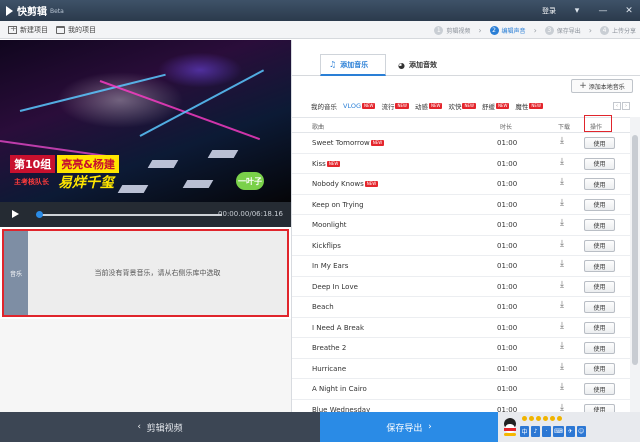 The height and width of the screenshot is (442, 640). Describe the element at coordinates (160, 427) in the screenshot. I see `back-edit-video-button: ‹ 剪辑视频` at that location.